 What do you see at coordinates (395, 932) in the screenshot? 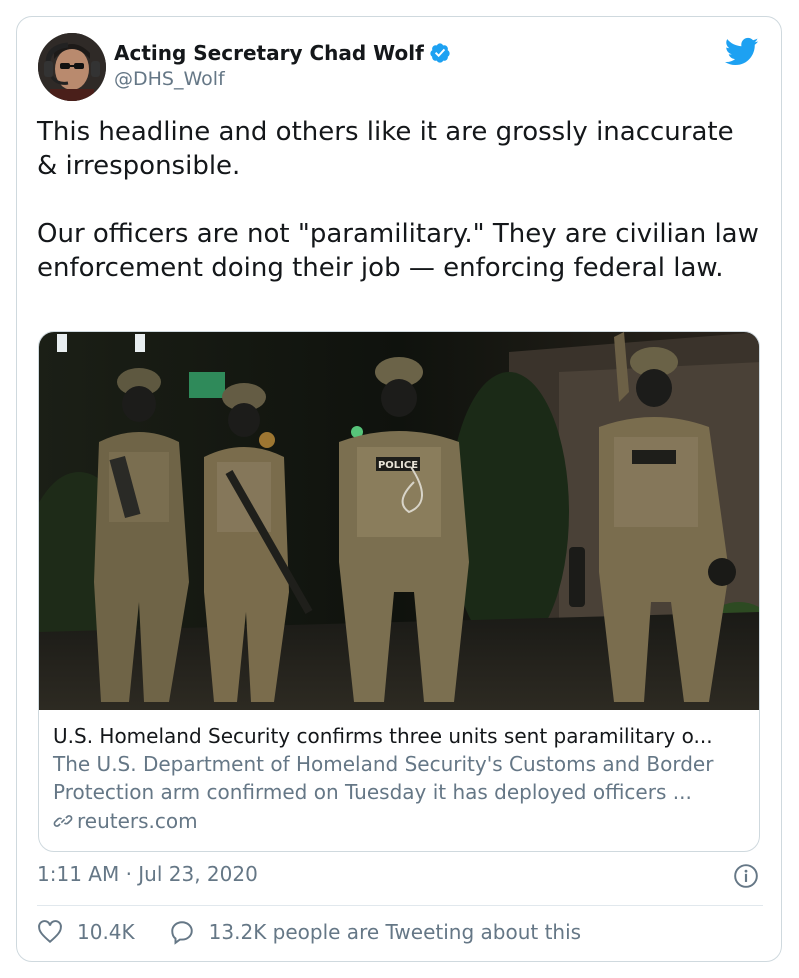
I see `tweeting-about-text: 13.2K people are Tweeting about this` at bounding box center [395, 932].